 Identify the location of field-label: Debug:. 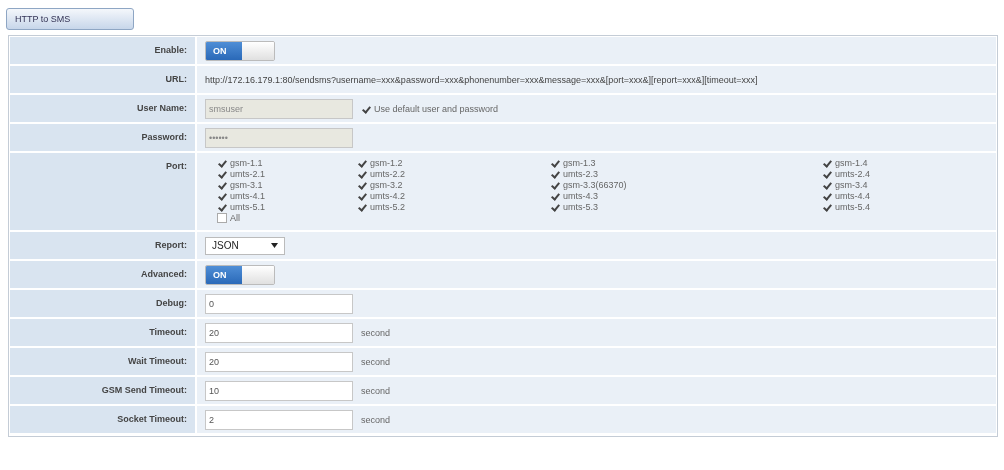
(171, 303).